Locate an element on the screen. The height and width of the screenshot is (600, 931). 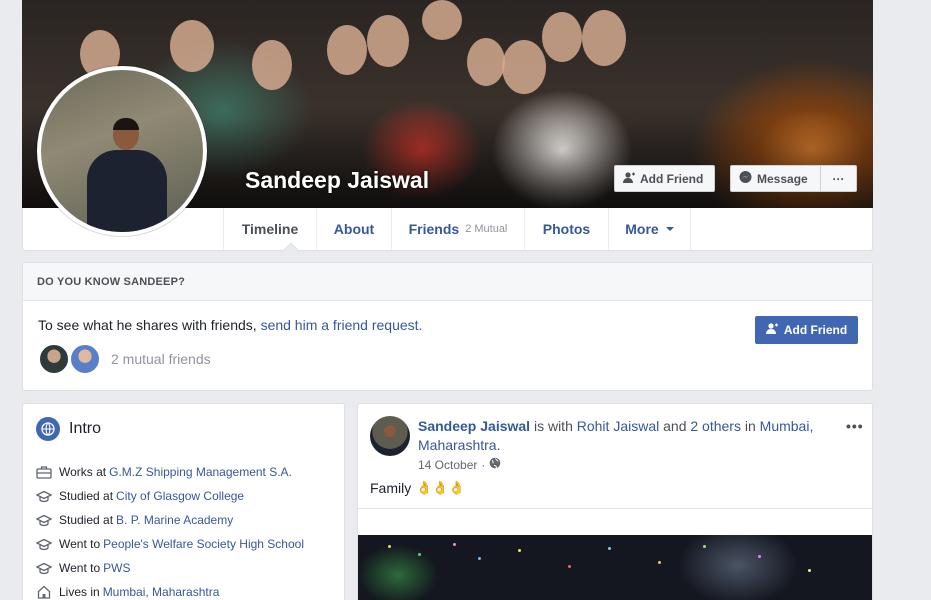
mutual-friends: 2 mutual friends is located at coordinates (124, 359).